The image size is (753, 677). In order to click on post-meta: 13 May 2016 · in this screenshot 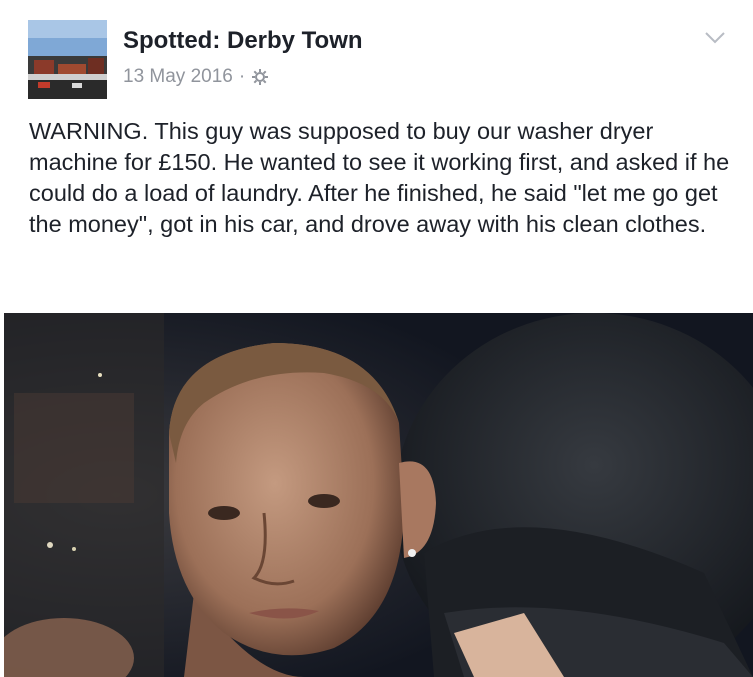, I will do `click(196, 77)`.